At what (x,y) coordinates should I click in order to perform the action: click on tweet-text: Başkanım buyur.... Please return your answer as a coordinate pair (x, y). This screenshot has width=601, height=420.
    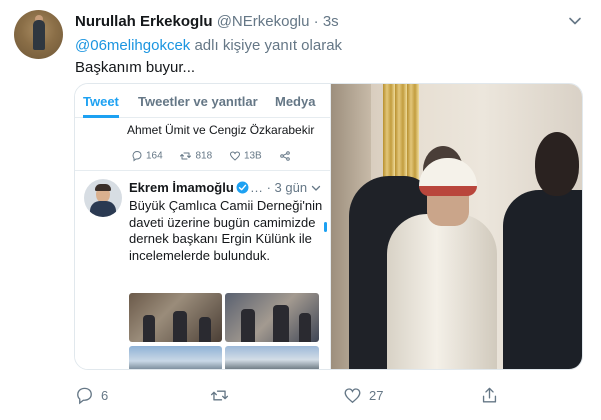
    Looking at the image, I should click on (135, 67).